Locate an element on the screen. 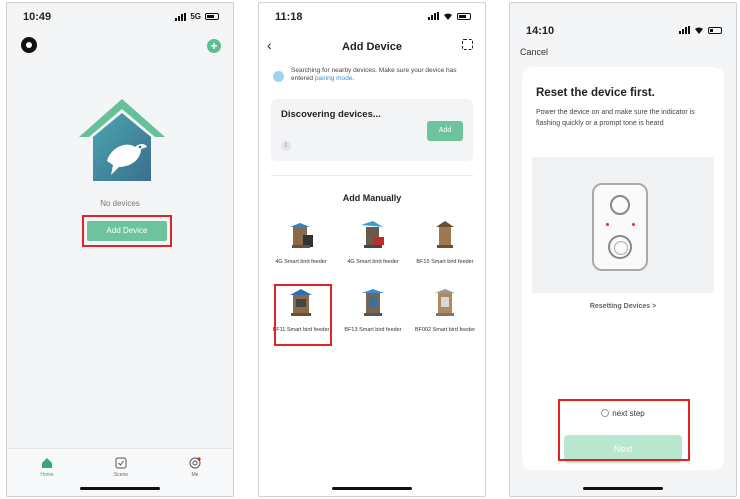  device-item-label: BF13 Smart bird feeder is located at coordinates (373, 330).